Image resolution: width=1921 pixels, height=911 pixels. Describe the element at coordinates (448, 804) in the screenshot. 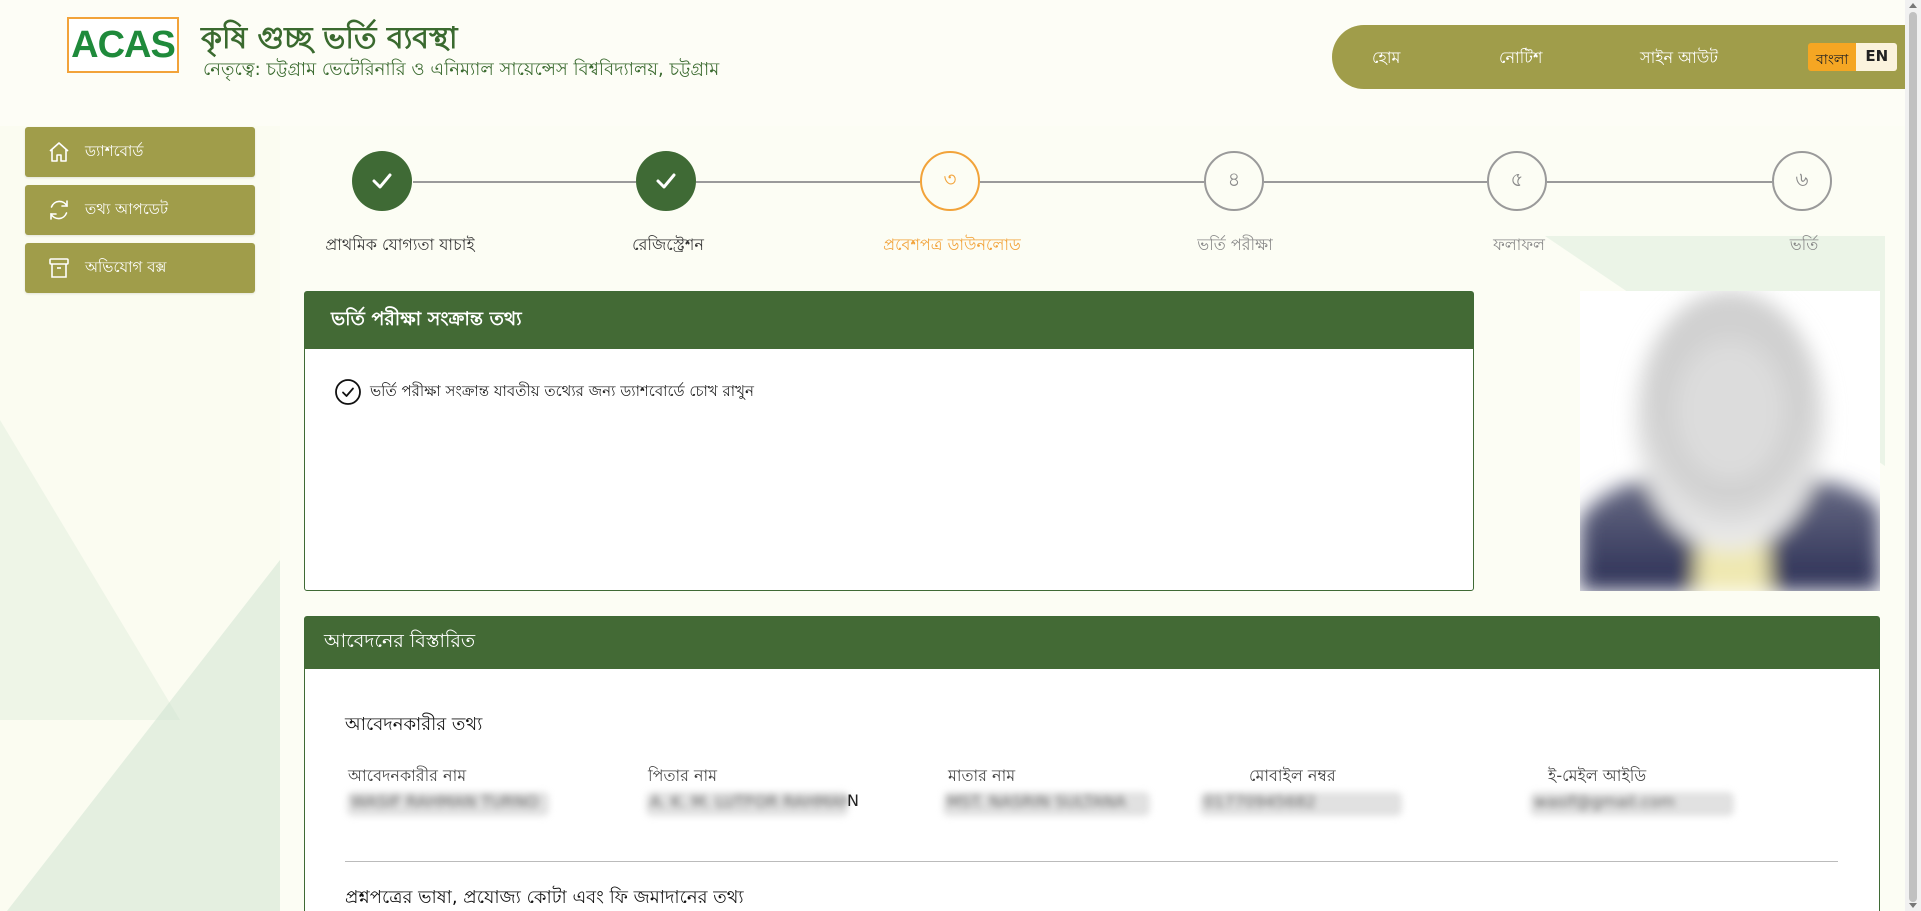

I see `applicant-name-value: WASIF RAHMAN TURNO` at that location.